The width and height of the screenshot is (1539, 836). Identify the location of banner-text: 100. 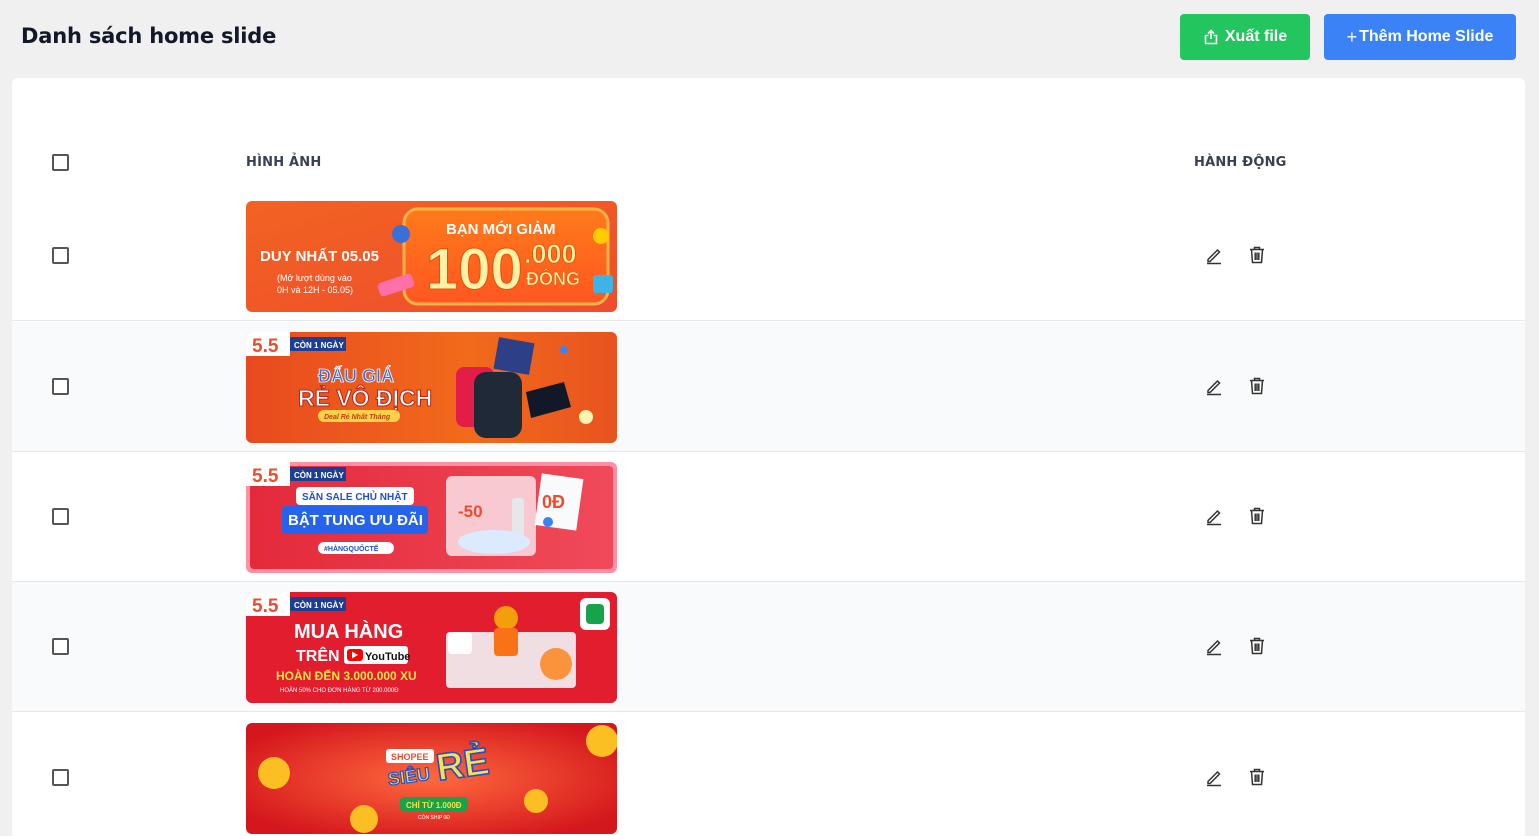
(474, 269).